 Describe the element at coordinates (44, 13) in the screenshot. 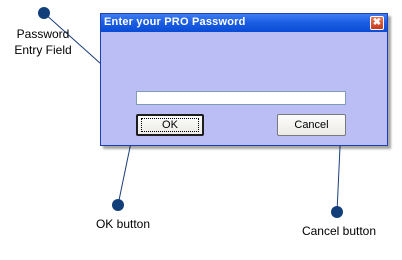

I see `password-callout-dot` at that location.